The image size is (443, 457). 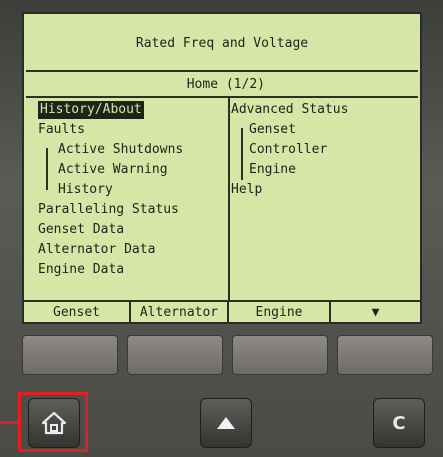 What do you see at coordinates (375, 312) in the screenshot?
I see `soft-label-more: ▼` at bounding box center [375, 312].